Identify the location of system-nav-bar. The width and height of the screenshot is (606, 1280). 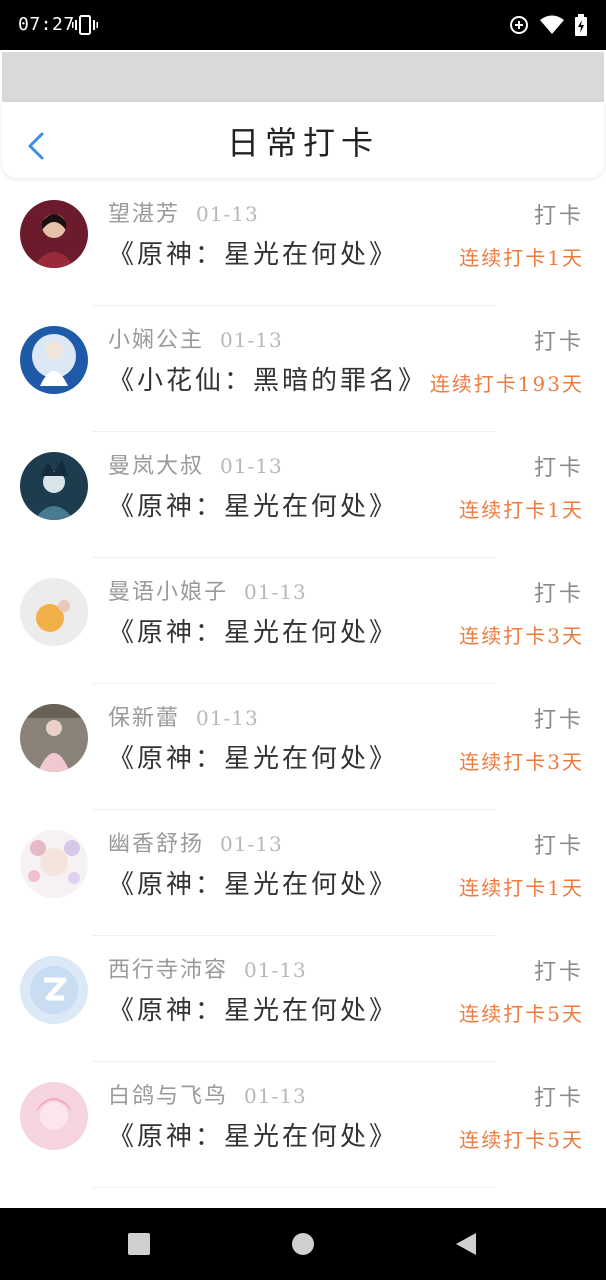
(303, 1244).